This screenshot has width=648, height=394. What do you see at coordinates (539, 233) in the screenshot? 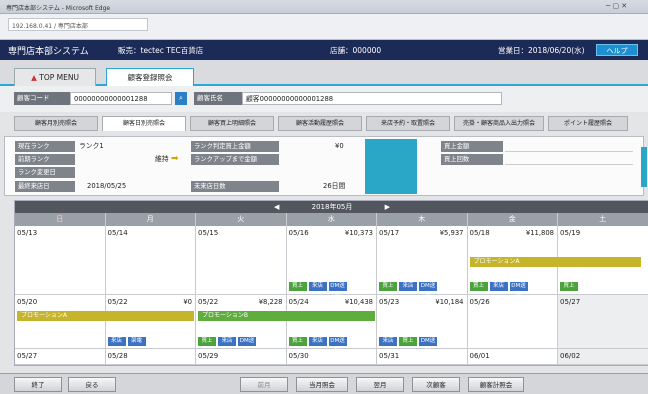
I see `day-amount: ¥11,808` at bounding box center [539, 233].